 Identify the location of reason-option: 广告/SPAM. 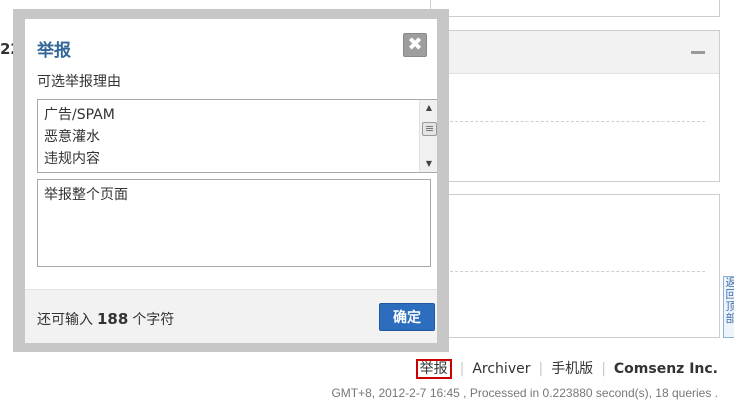
(79, 114).